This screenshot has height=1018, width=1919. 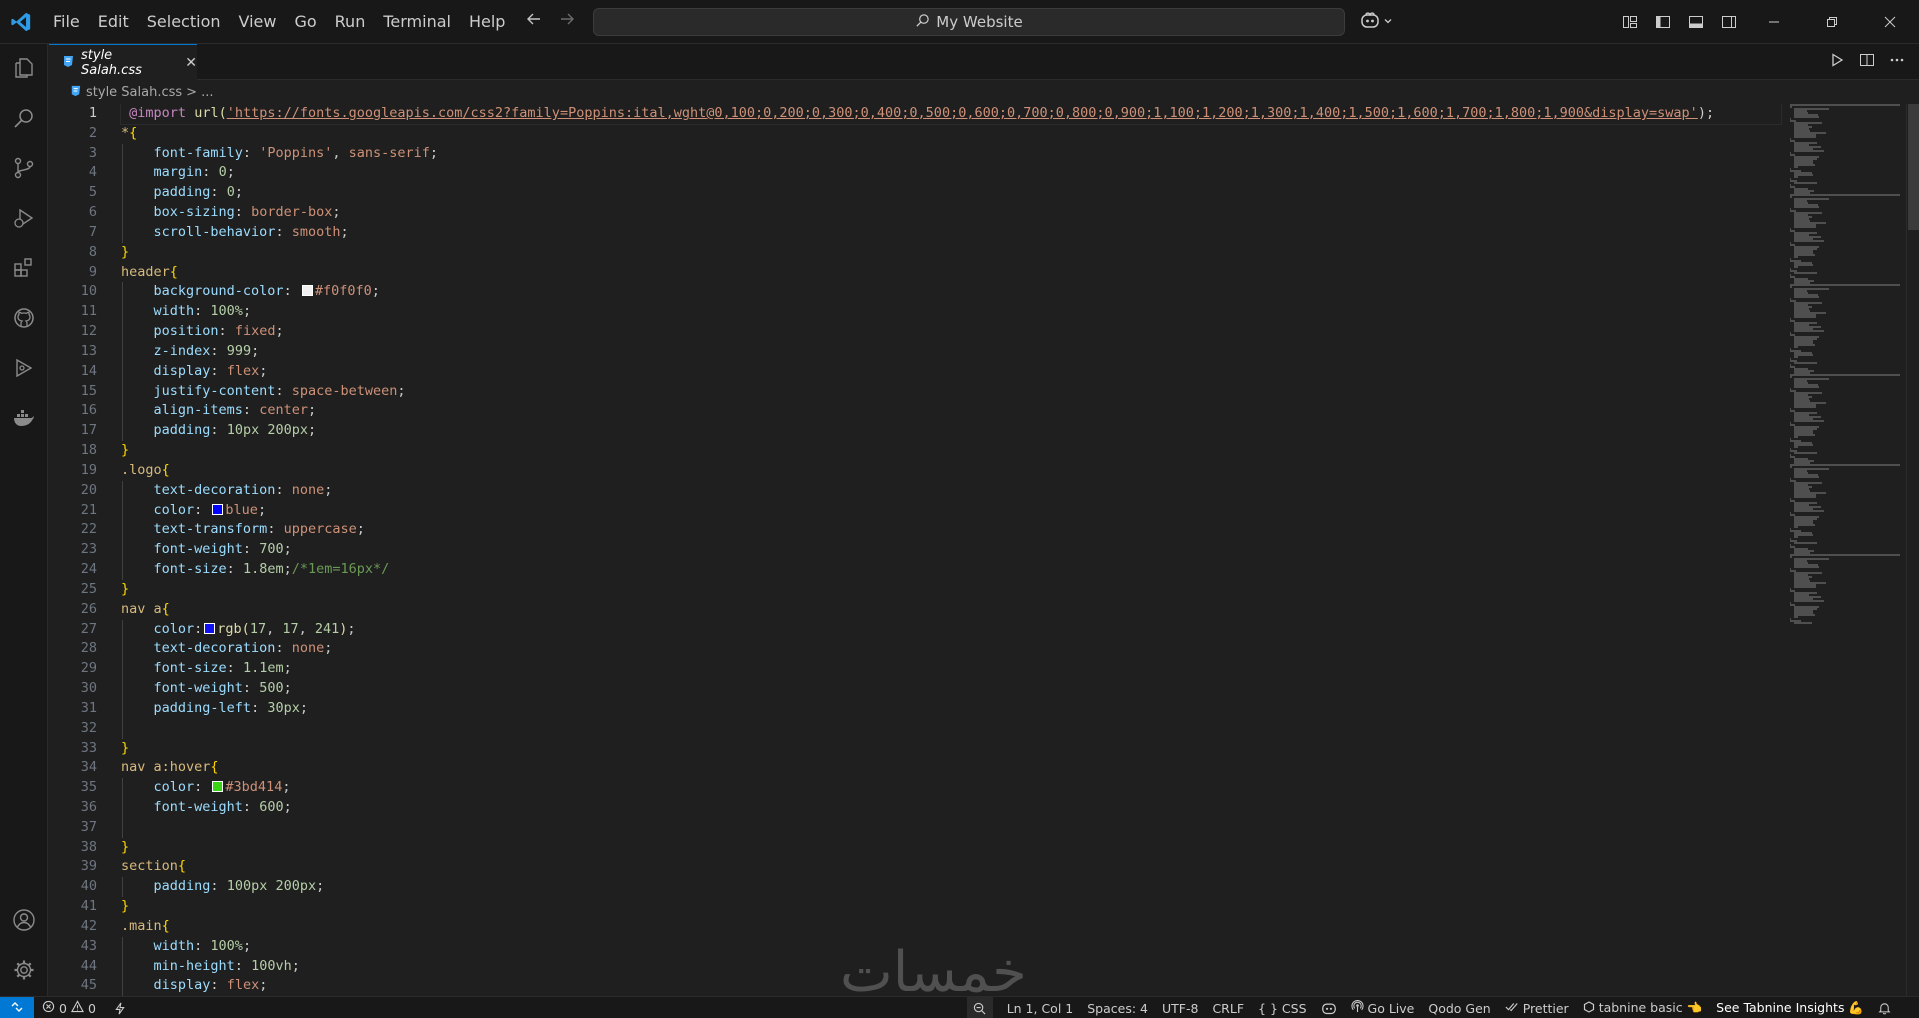 I want to click on explorer-icon, so click(x=24, y=68).